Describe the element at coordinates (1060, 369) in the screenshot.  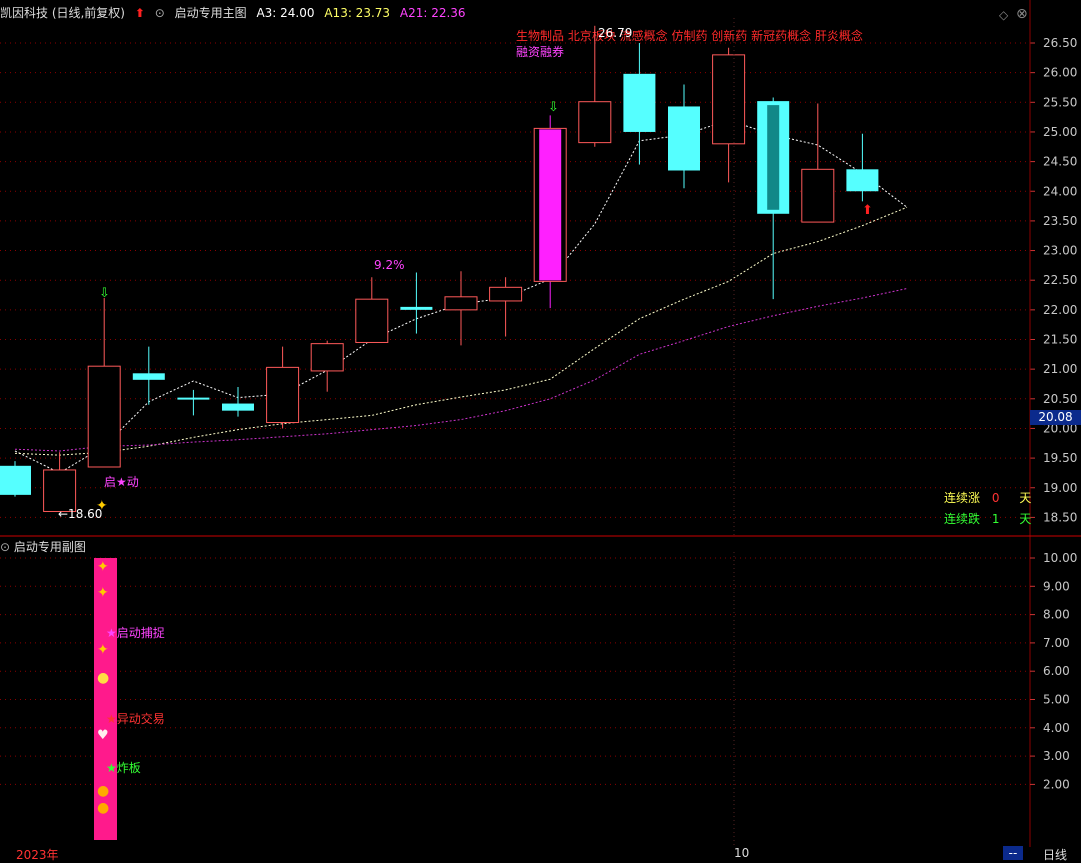
I see `price-tick-label: 21.00` at that location.